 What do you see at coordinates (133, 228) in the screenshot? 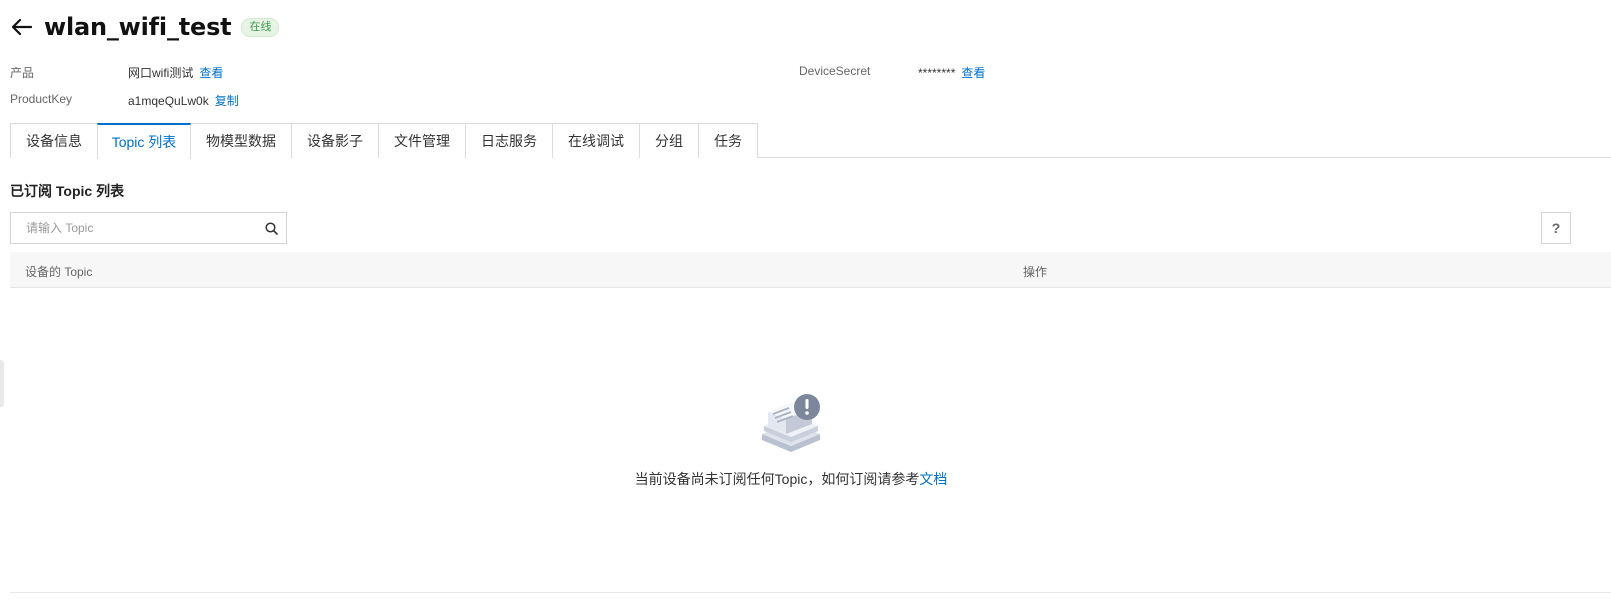
I see `topic-search-input` at bounding box center [133, 228].